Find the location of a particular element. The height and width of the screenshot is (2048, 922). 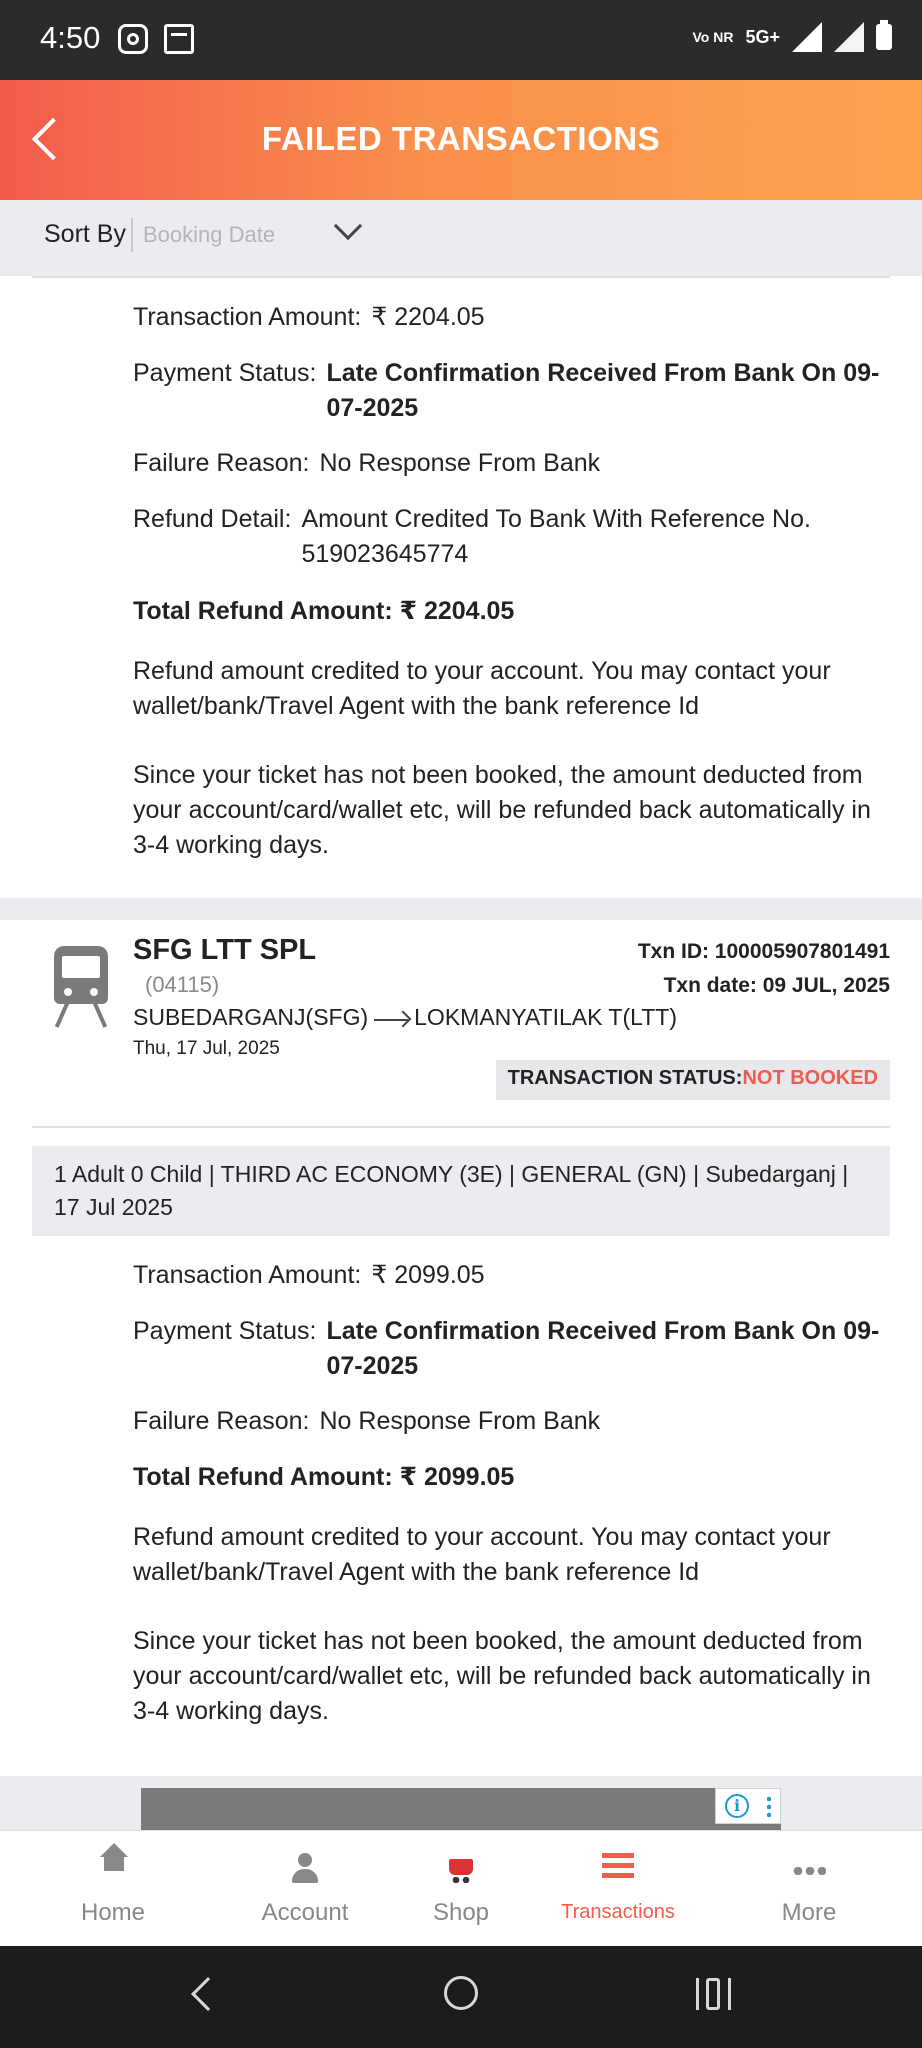

status-time: 4:50 is located at coordinates (70, 37).